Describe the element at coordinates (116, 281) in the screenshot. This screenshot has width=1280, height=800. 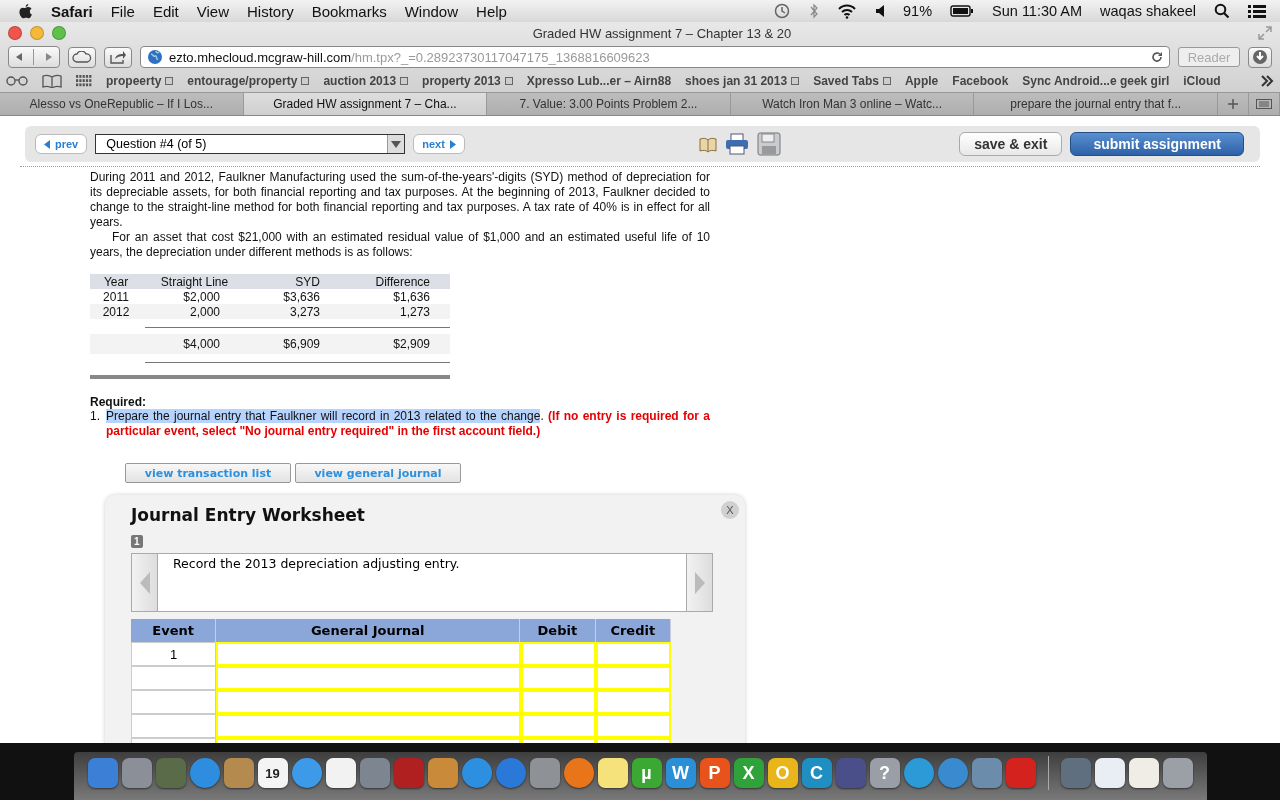
I see `column-header: Year` at that location.